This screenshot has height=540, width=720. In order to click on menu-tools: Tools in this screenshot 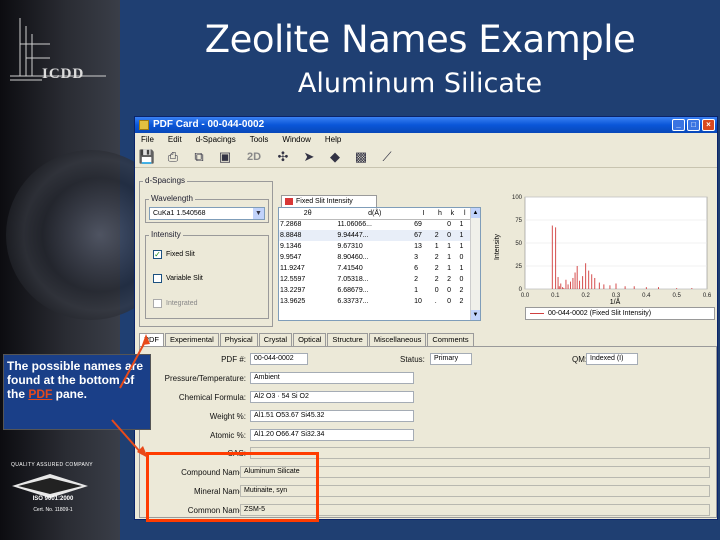, I will do `click(259, 139)`.